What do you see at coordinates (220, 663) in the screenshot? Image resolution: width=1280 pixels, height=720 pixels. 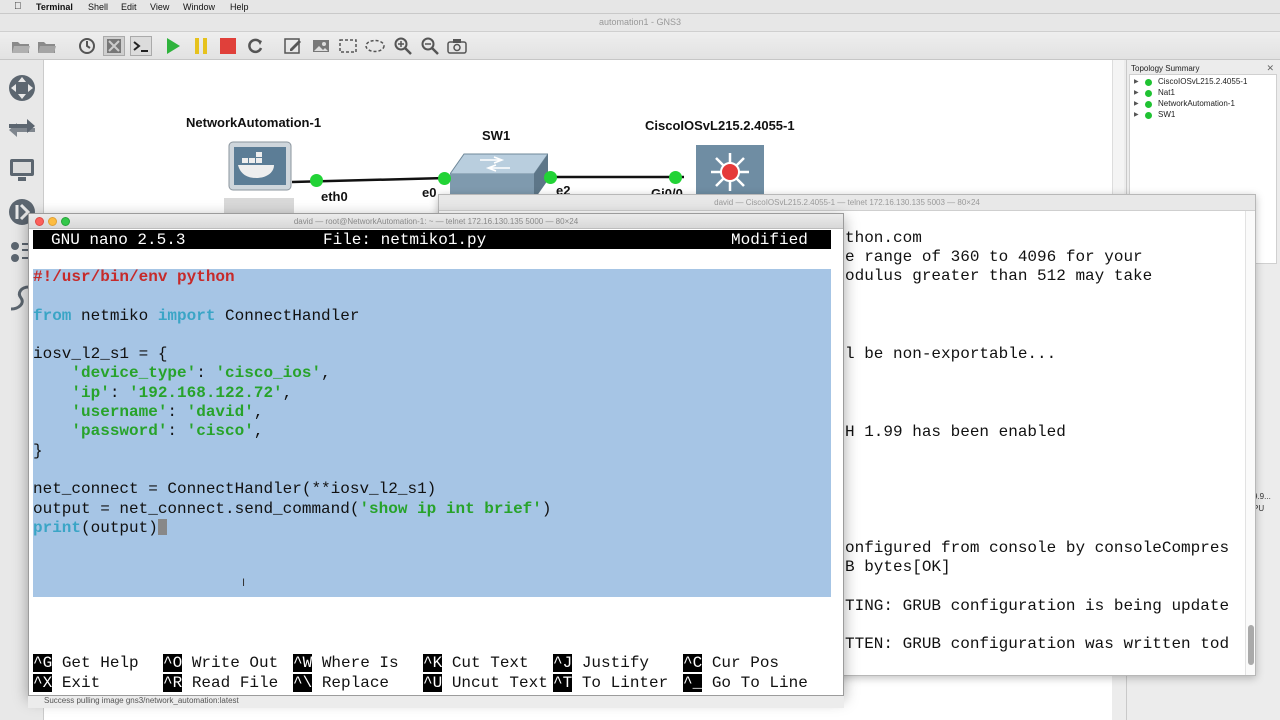 I see `shortcut-write-out: ^O Write Out` at bounding box center [220, 663].